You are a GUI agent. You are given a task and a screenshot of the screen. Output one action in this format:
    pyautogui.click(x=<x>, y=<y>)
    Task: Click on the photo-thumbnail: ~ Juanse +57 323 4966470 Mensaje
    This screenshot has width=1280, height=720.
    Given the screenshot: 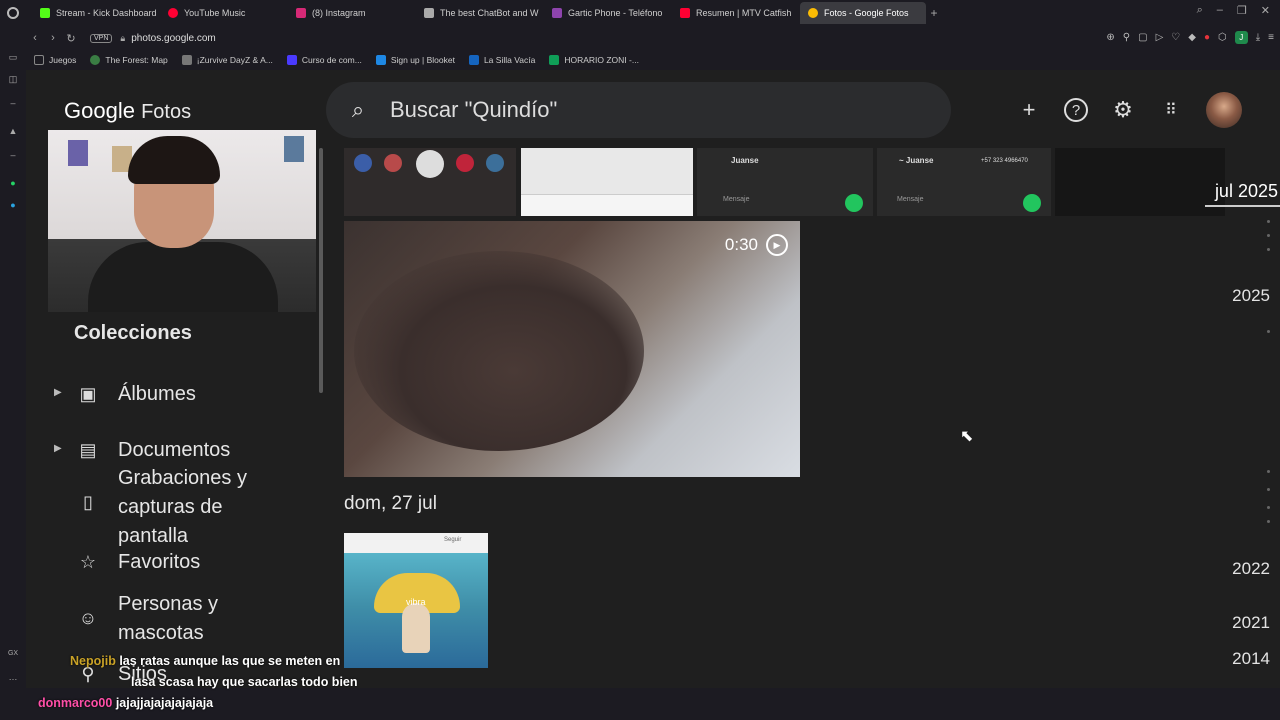 What is the action you would take?
    pyautogui.click(x=964, y=182)
    